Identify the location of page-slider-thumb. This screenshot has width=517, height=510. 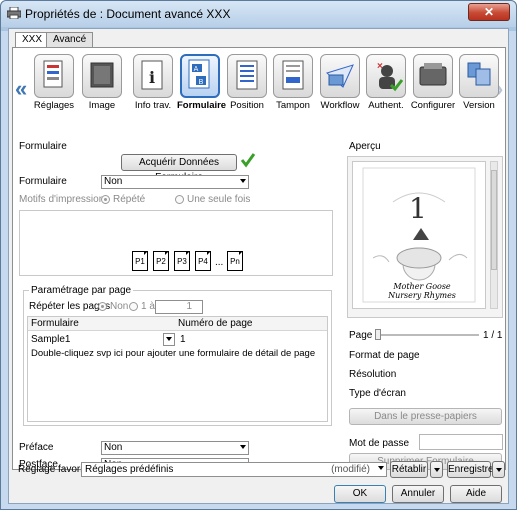
(378, 334).